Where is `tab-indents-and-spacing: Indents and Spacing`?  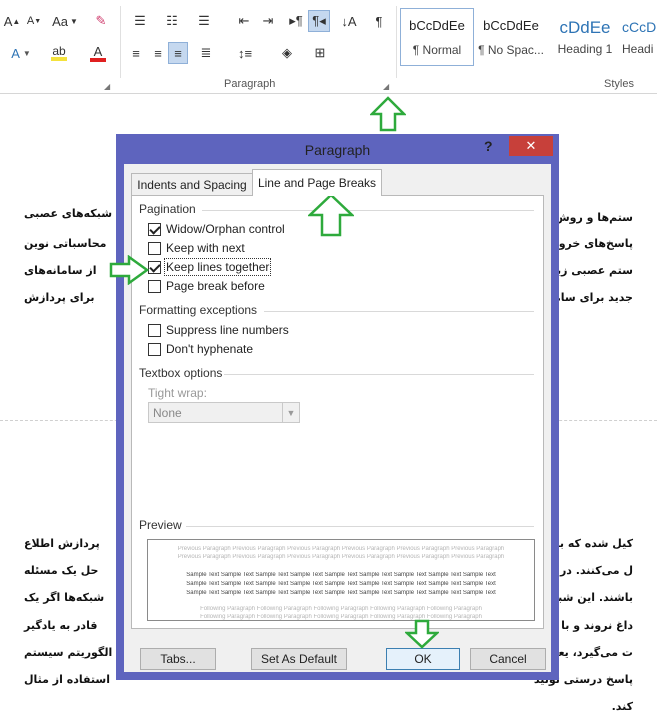 tab-indents-and-spacing: Indents and Spacing is located at coordinates (192, 184).